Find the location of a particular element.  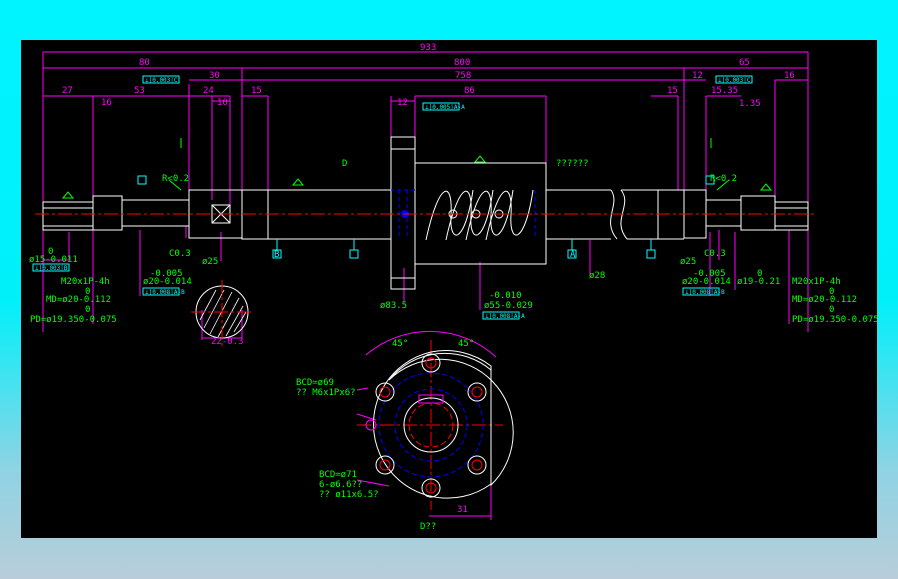

dim-53: 53 is located at coordinates (139, 91).